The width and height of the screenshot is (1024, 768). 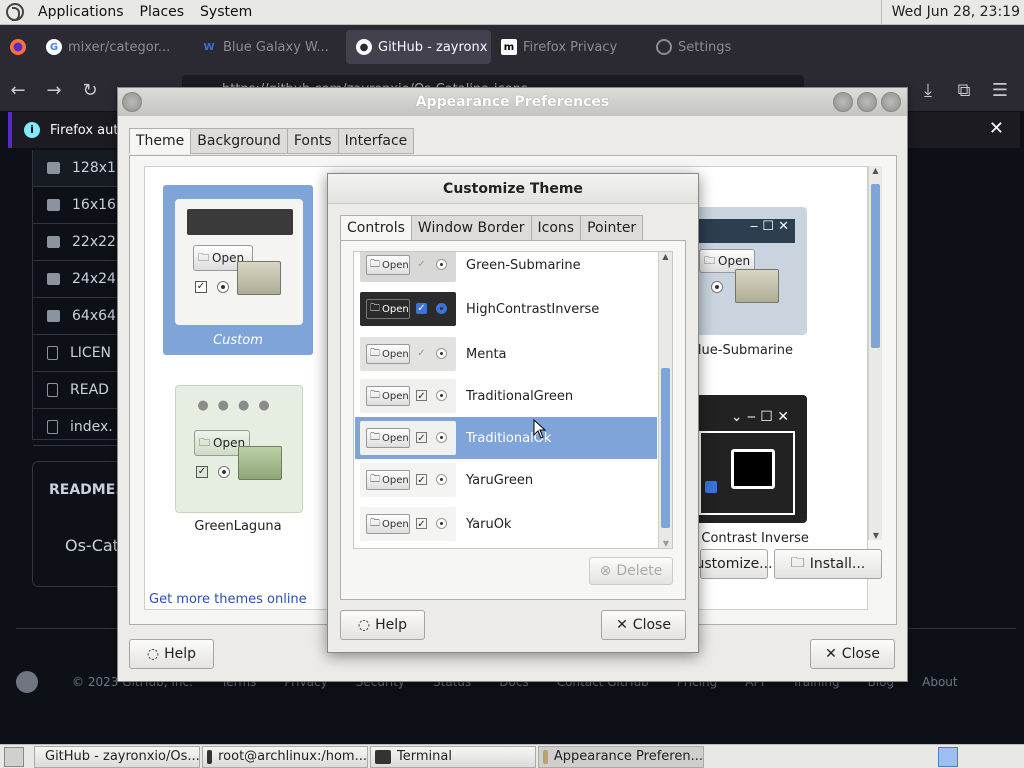 I want to click on firefox-icon, so click(x=18, y=47).